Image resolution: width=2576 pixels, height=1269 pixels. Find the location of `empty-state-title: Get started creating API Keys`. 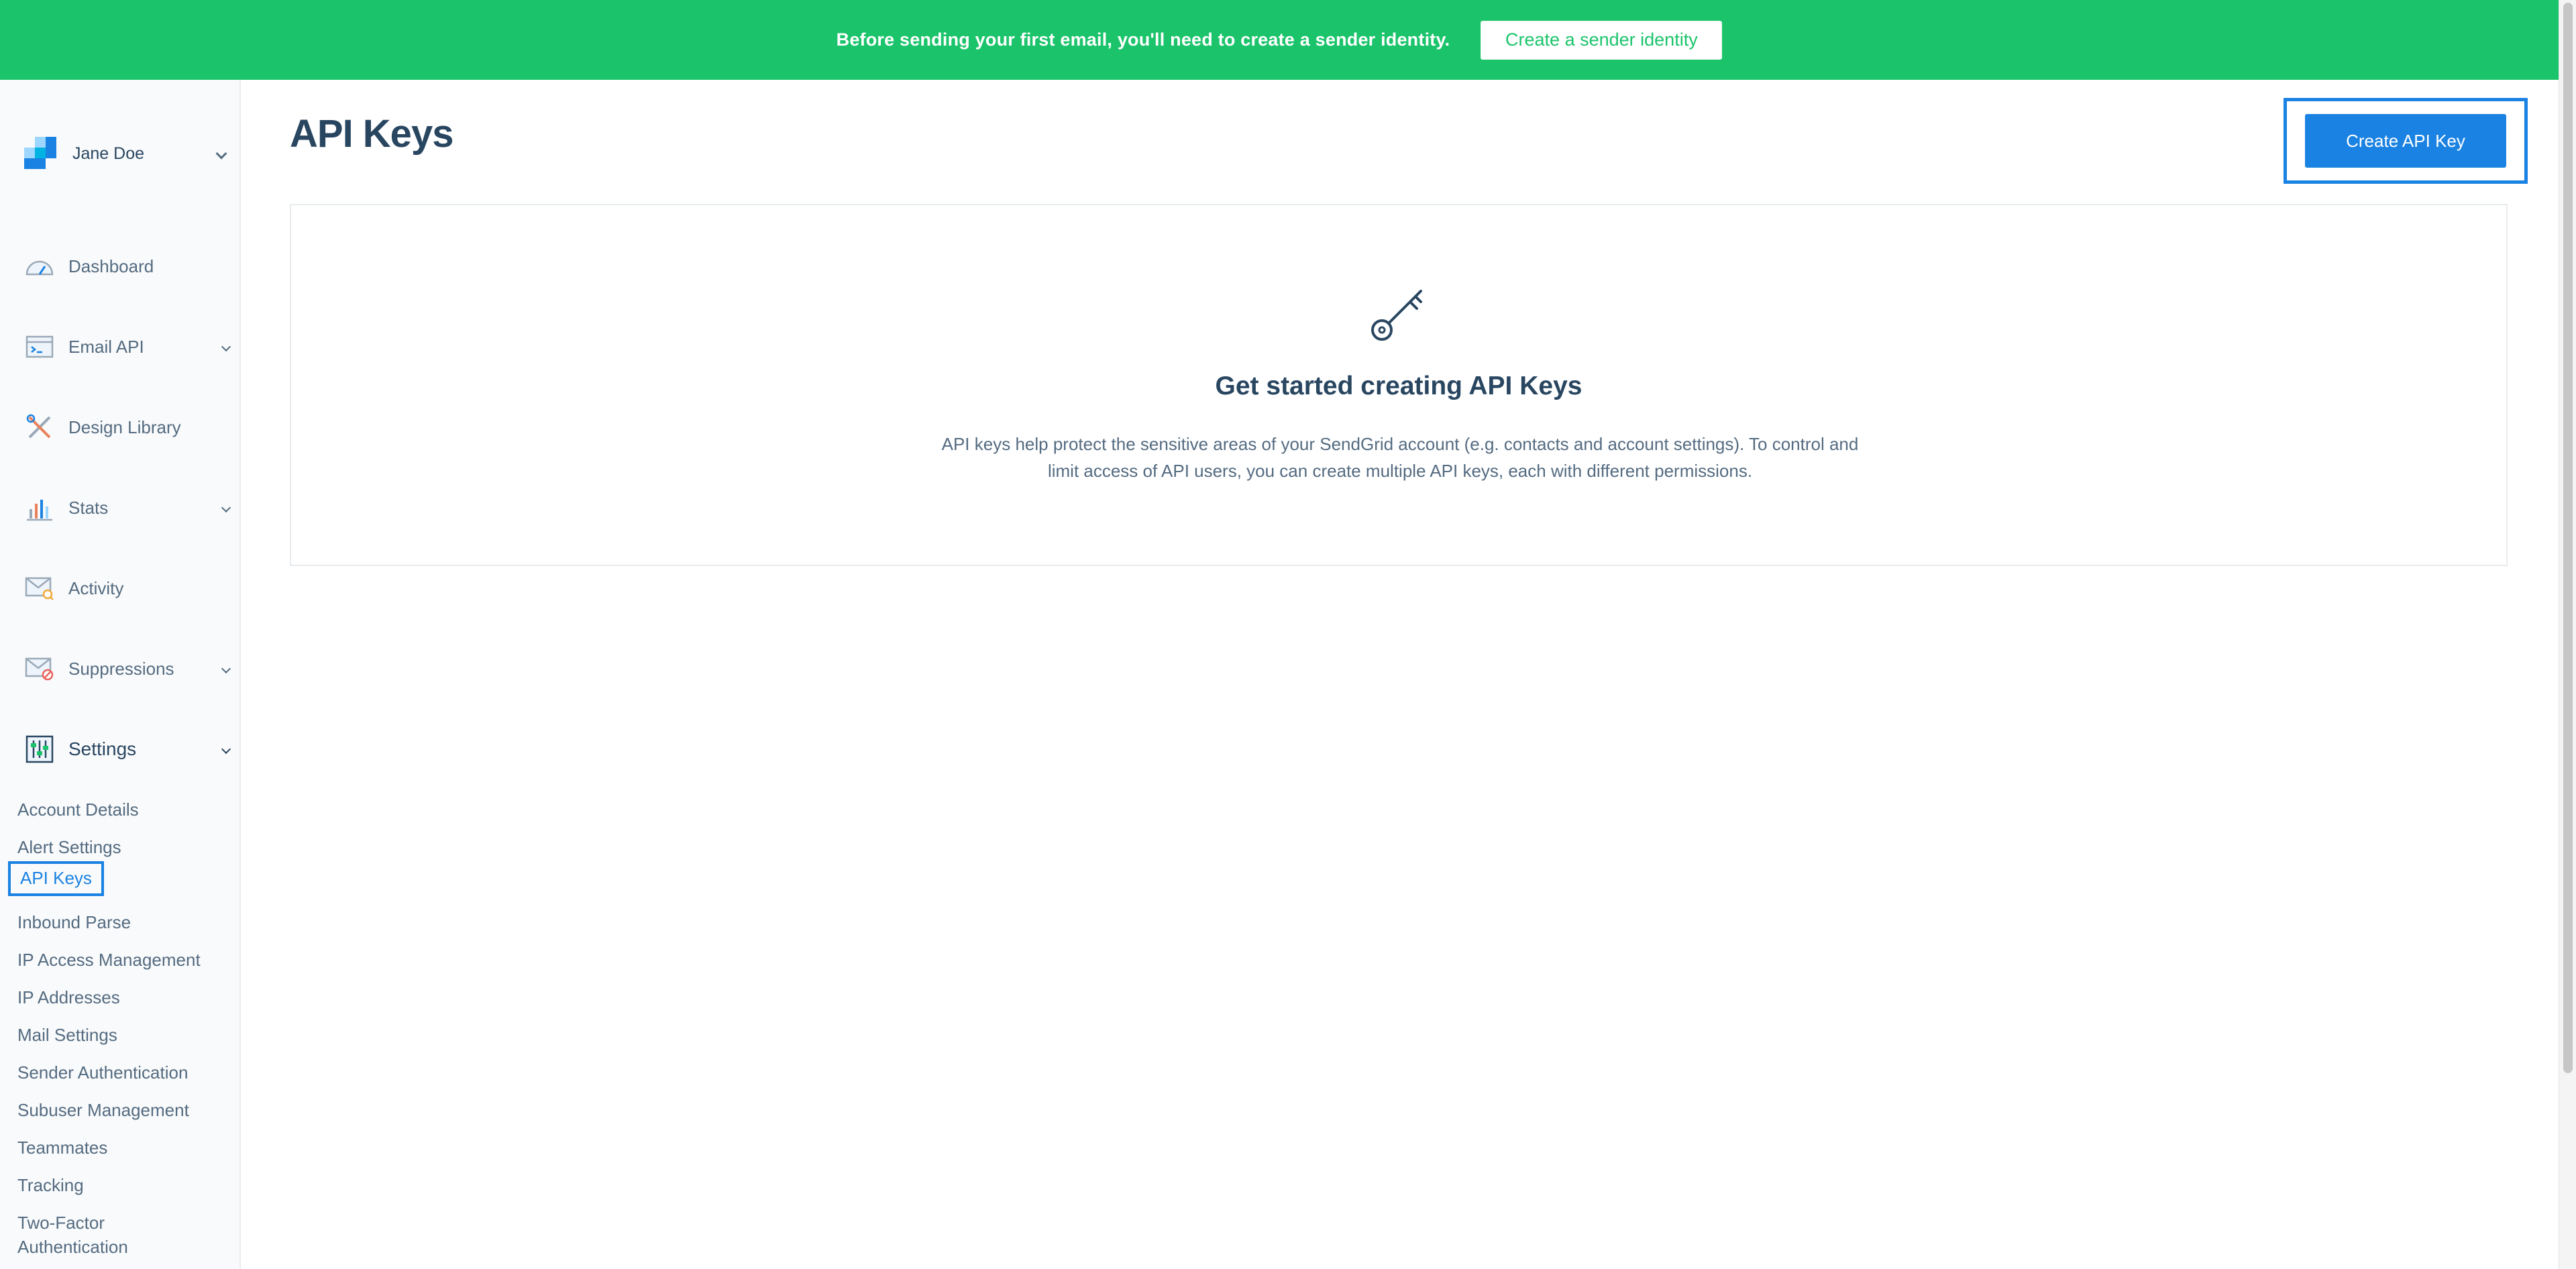

empty-state-title: Get started creating API Keys is located at coordinates (1398, 386).